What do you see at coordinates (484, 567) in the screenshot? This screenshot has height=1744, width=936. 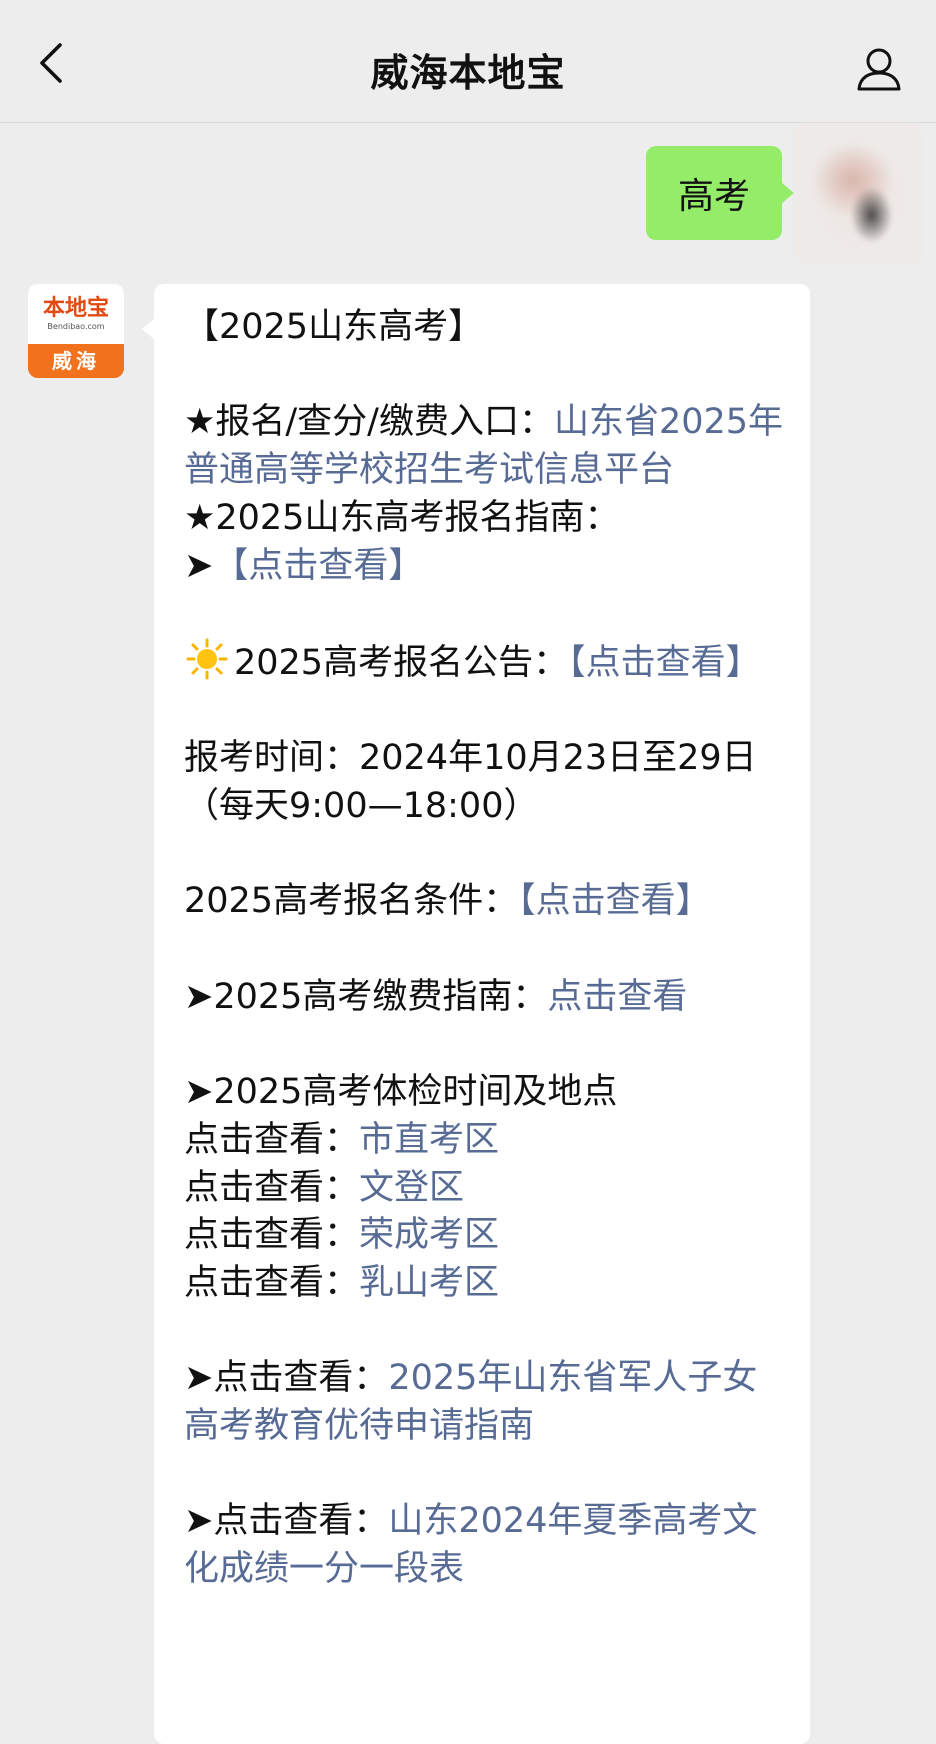 I see `guide-line: ➤【点击查看】` at bounding box center [484, 567].